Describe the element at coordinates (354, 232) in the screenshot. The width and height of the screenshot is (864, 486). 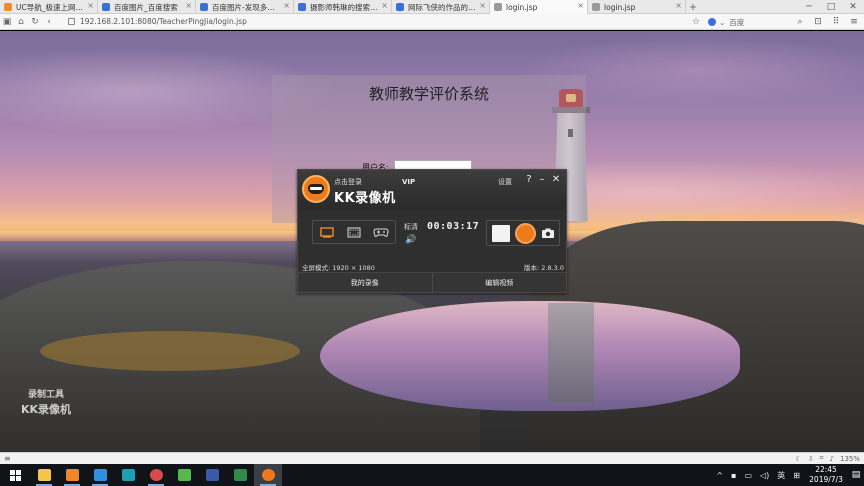
I see `region-mode-icon` at that location.